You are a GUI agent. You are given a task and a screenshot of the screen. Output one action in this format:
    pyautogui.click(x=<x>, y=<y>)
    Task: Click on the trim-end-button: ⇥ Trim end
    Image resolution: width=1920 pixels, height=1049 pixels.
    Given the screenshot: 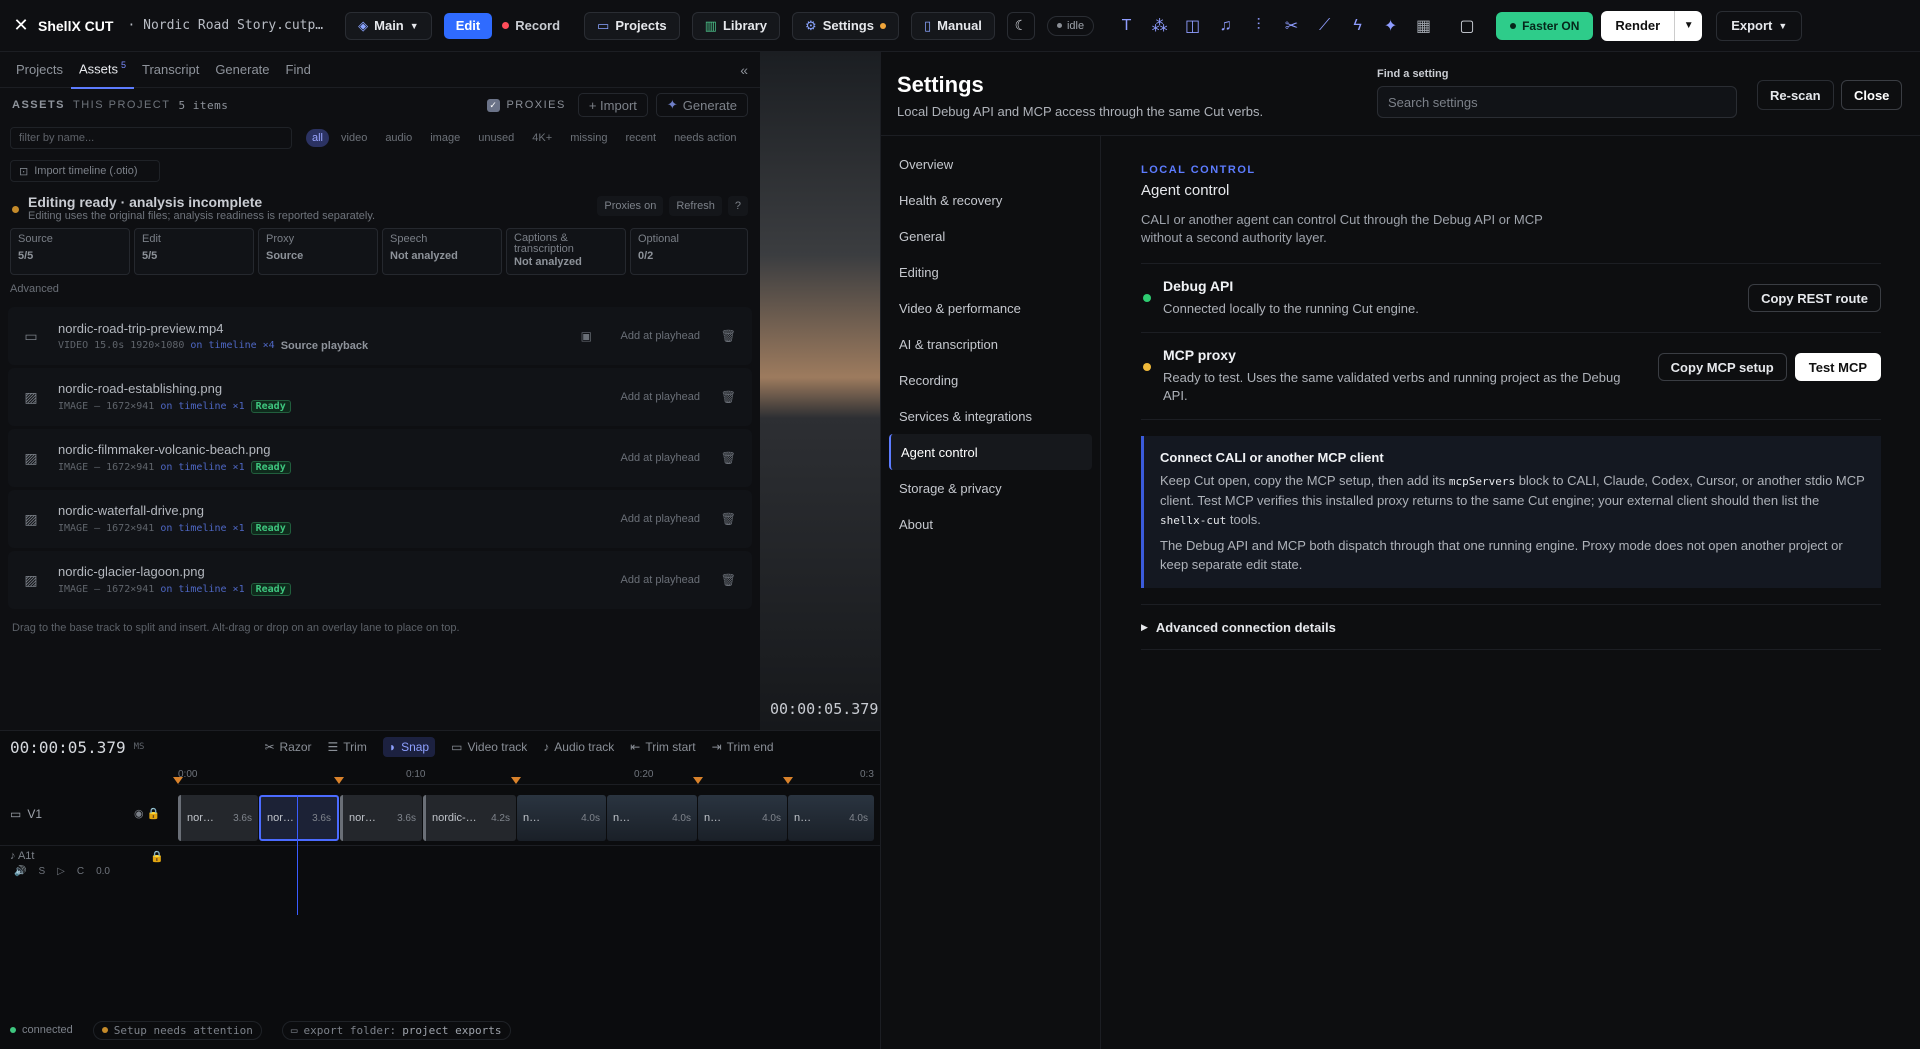 What is the action you would take?
    pyautogui.click(x=743, y=747)
    